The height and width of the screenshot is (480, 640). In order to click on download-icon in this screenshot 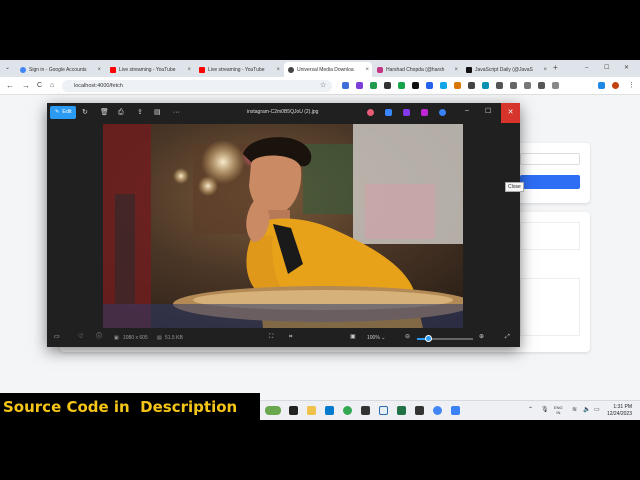, I will do `click(601, 85)`.